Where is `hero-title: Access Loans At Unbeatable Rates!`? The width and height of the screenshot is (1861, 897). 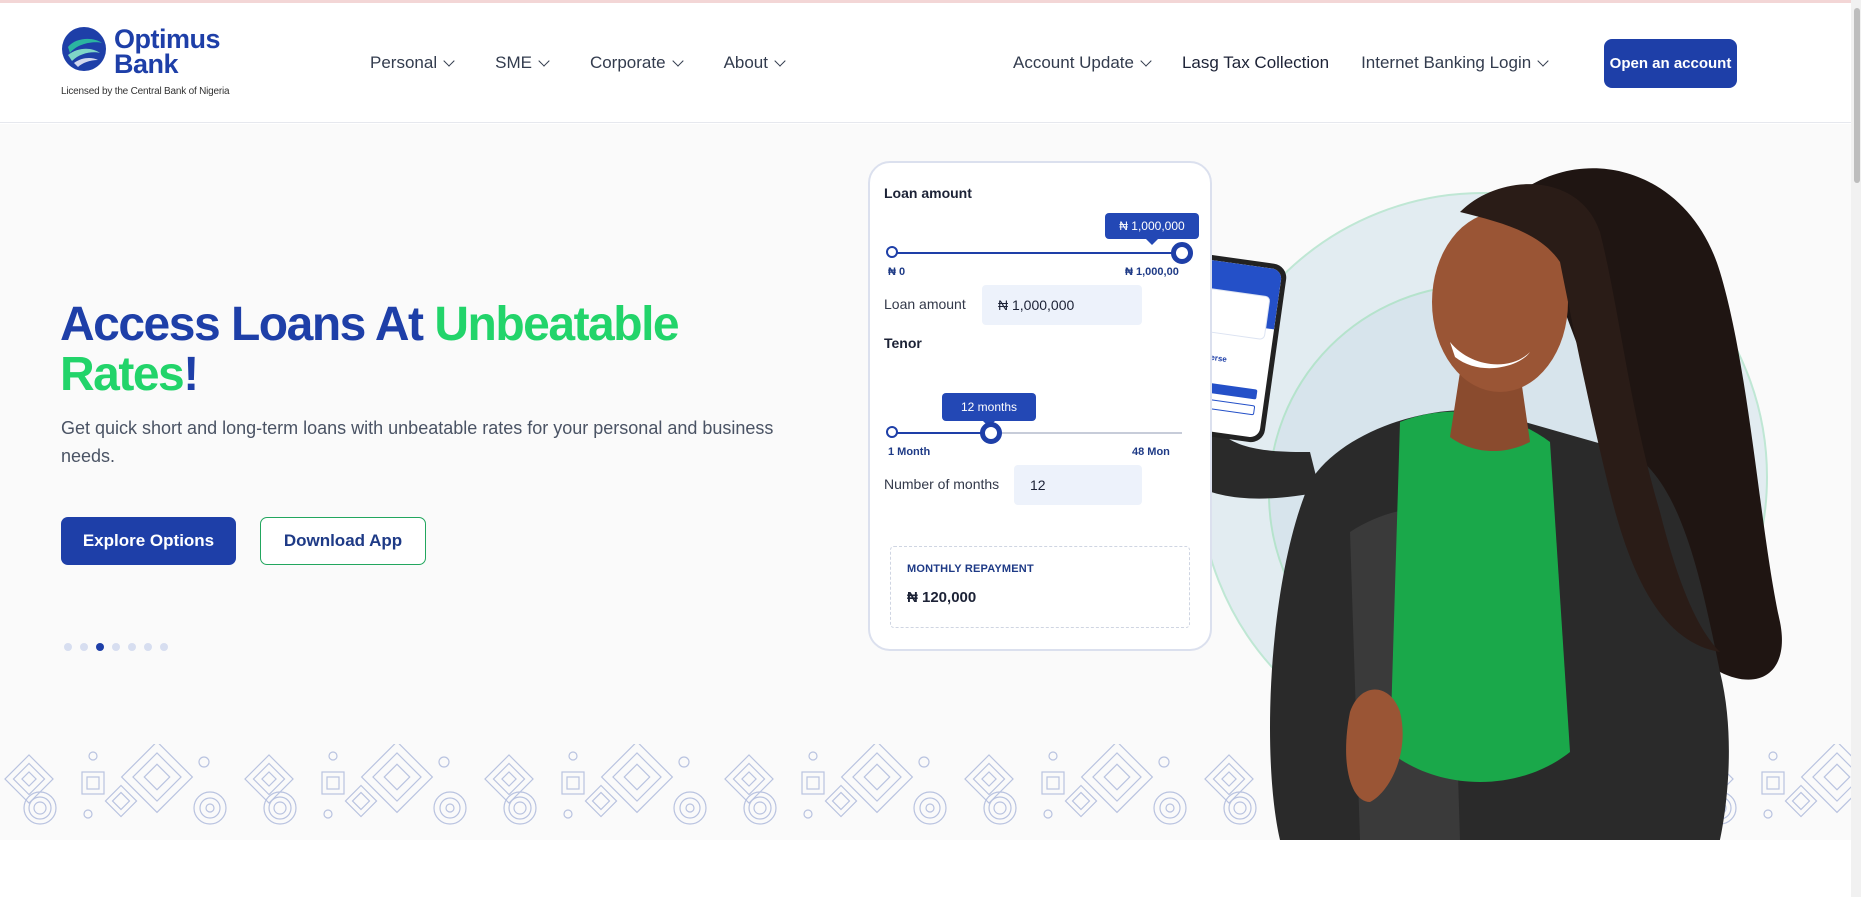 hero-title: Access Loans At Unbeatable Rates! is located at coordinates (410, 350).